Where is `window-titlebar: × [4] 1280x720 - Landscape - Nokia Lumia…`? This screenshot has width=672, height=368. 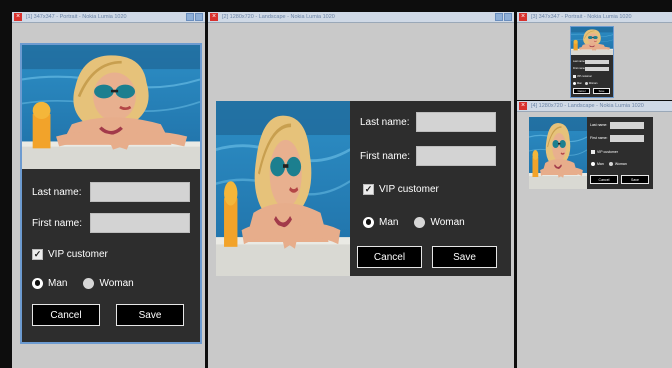 window-titlebar: × [4] 1280x720 - Landscape - Nokia Lumia… is located at coordinates (594, 106).